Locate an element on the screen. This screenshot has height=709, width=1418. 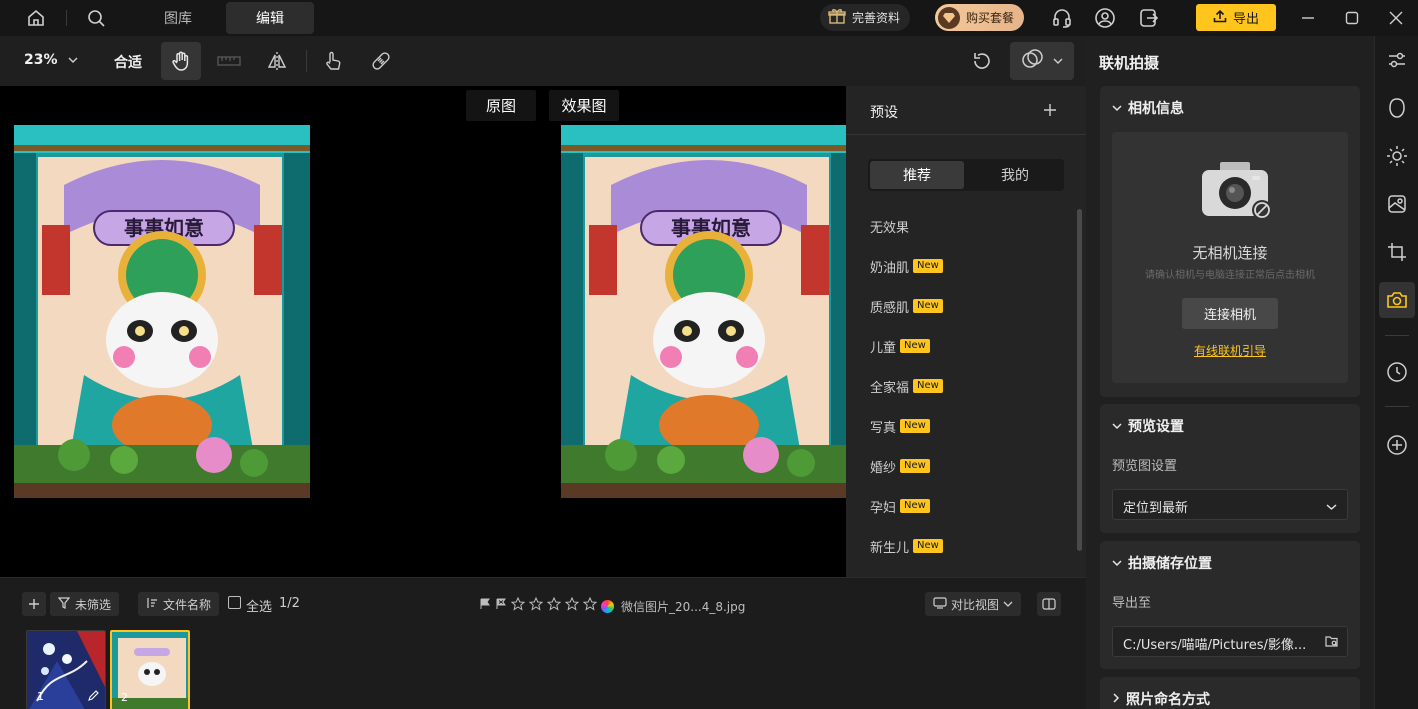
preset-item: 无效果 is located at coordinates (889, 226).